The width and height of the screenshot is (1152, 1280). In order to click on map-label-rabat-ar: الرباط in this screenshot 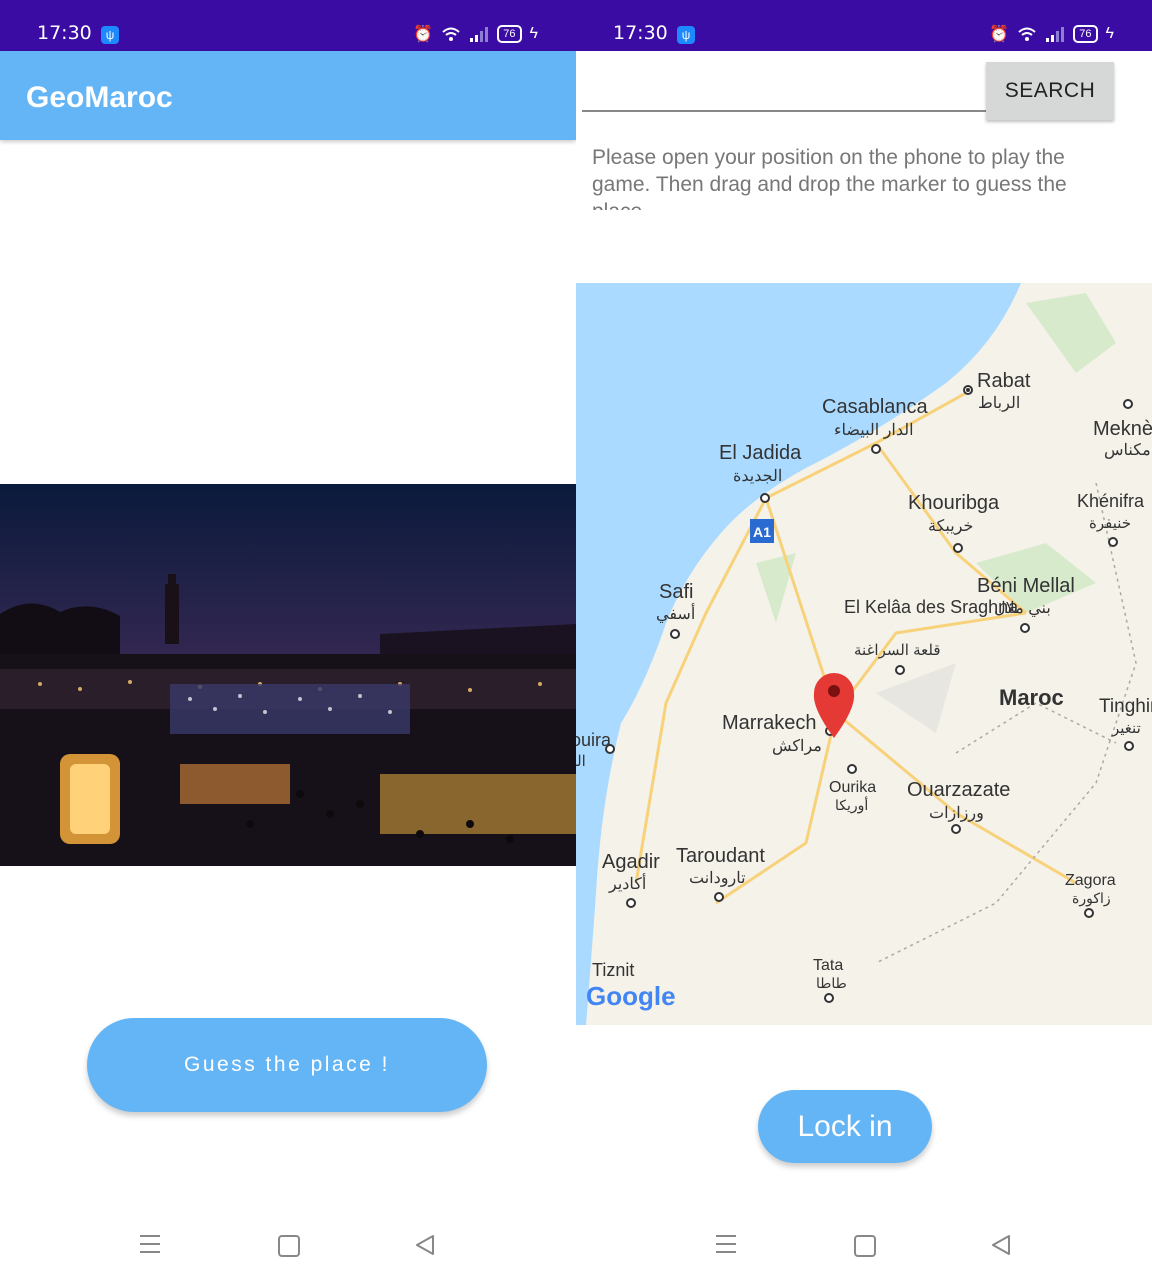, I will do `click(999, 403)`.